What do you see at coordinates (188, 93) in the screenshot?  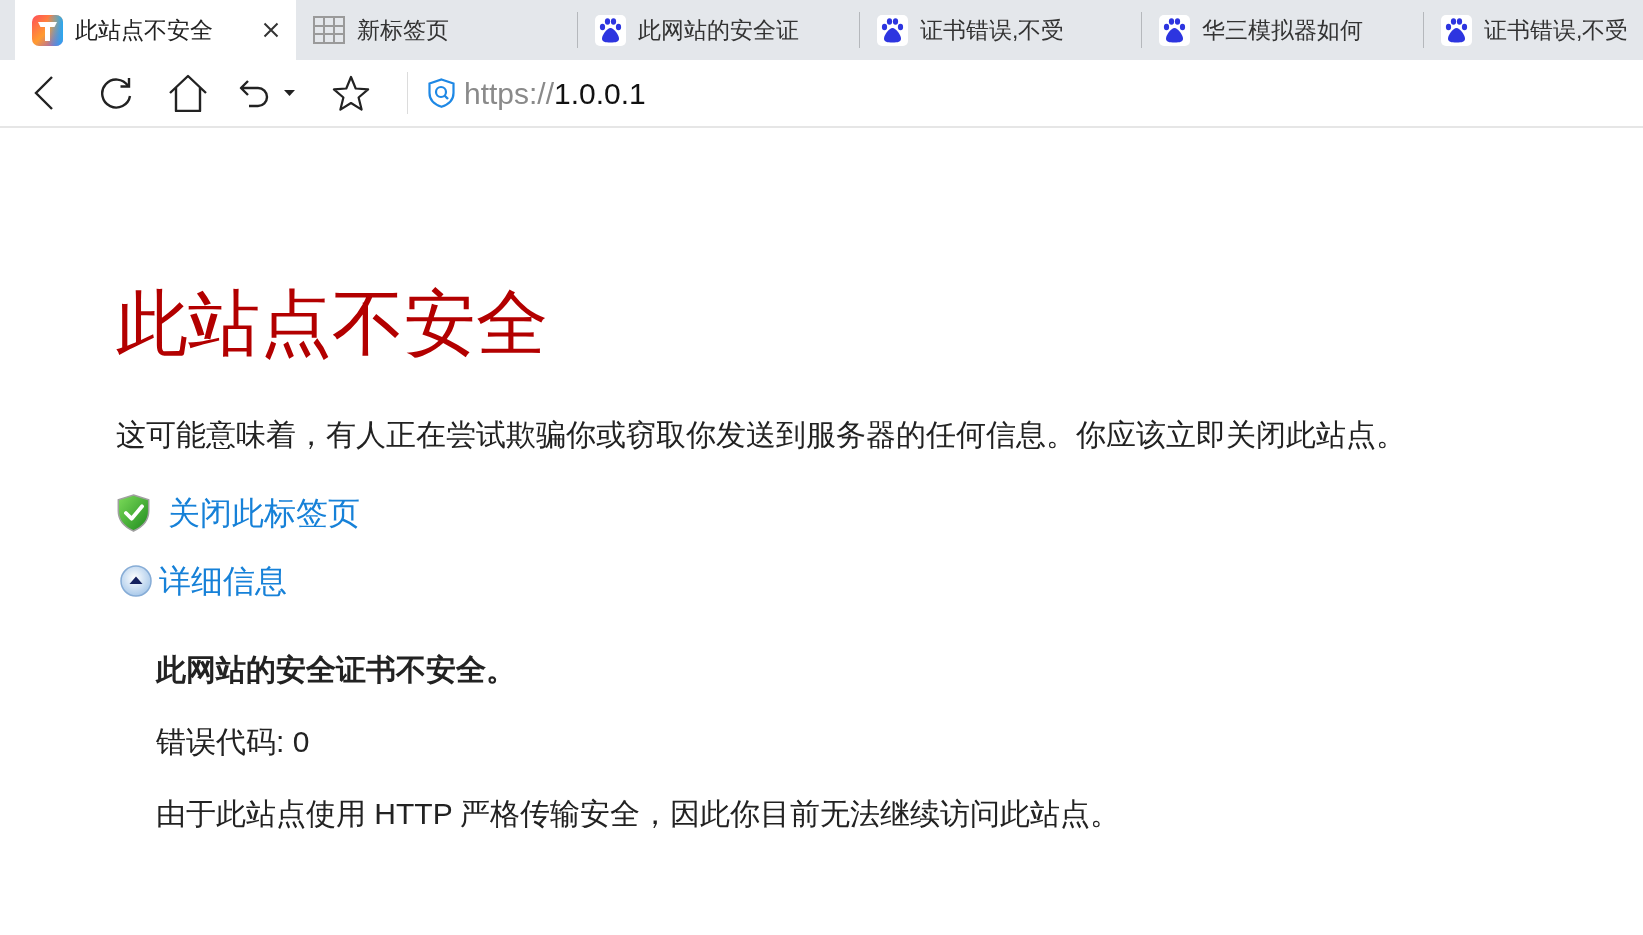 I see `home-icon` at bounding box center [188, 93].